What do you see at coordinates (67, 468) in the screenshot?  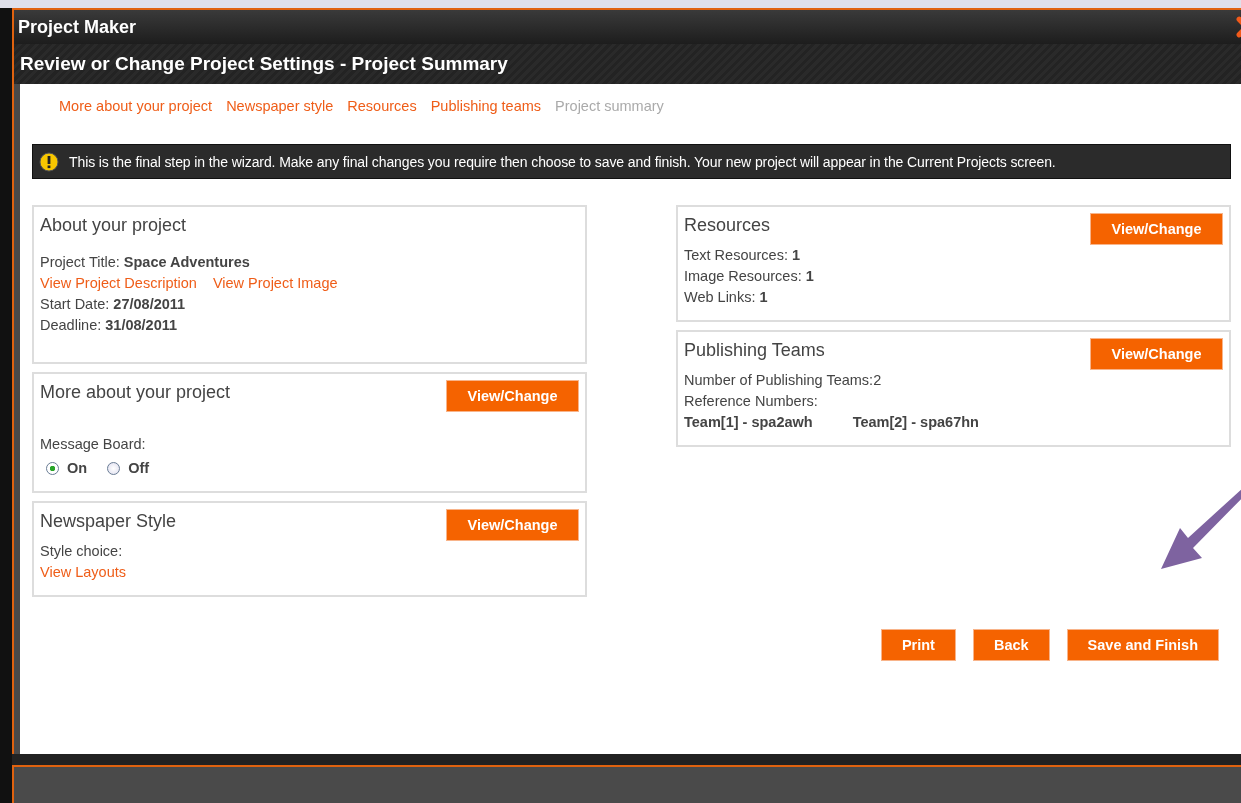 I see `radio-option: On` at bounding box center [67, 468].